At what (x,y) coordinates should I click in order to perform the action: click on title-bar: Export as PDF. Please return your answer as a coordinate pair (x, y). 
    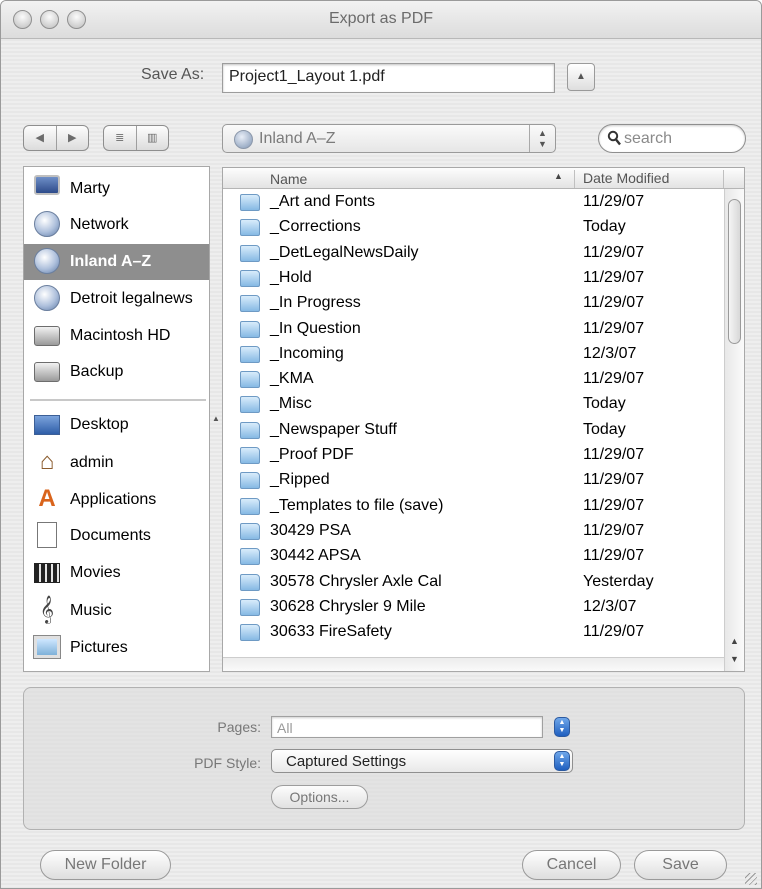
    Looking at the image, I should click on (381, 20).